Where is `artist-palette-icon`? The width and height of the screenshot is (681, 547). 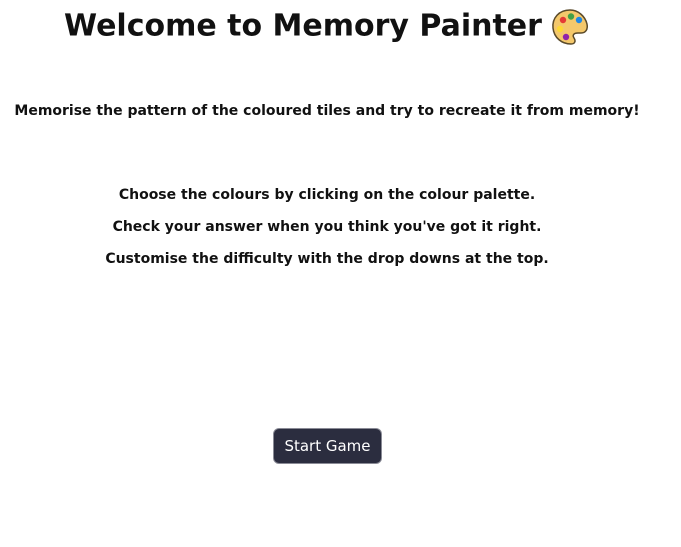
artist-palette-icon is located at coordinates (570, 27).